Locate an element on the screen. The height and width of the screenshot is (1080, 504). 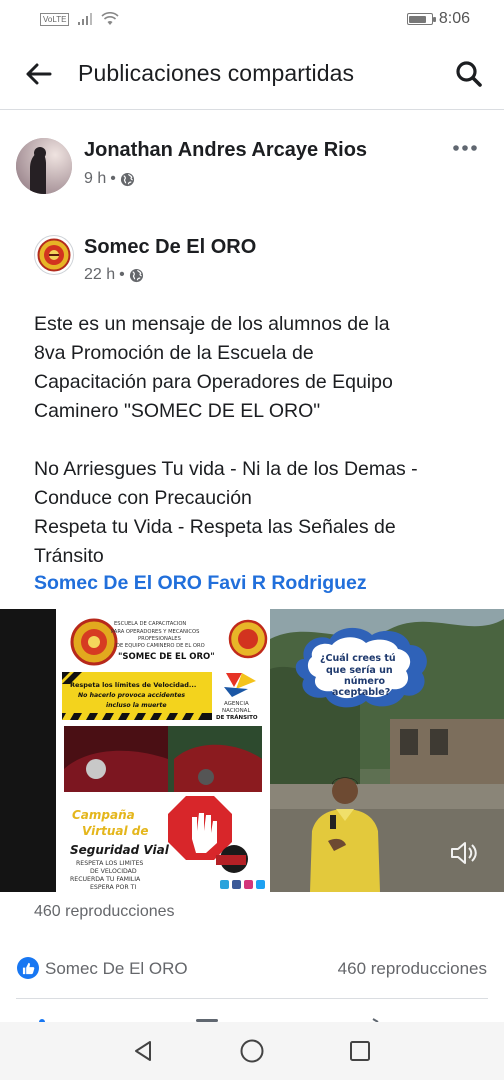
more-dots-icon is located at coordinates (465, 148).